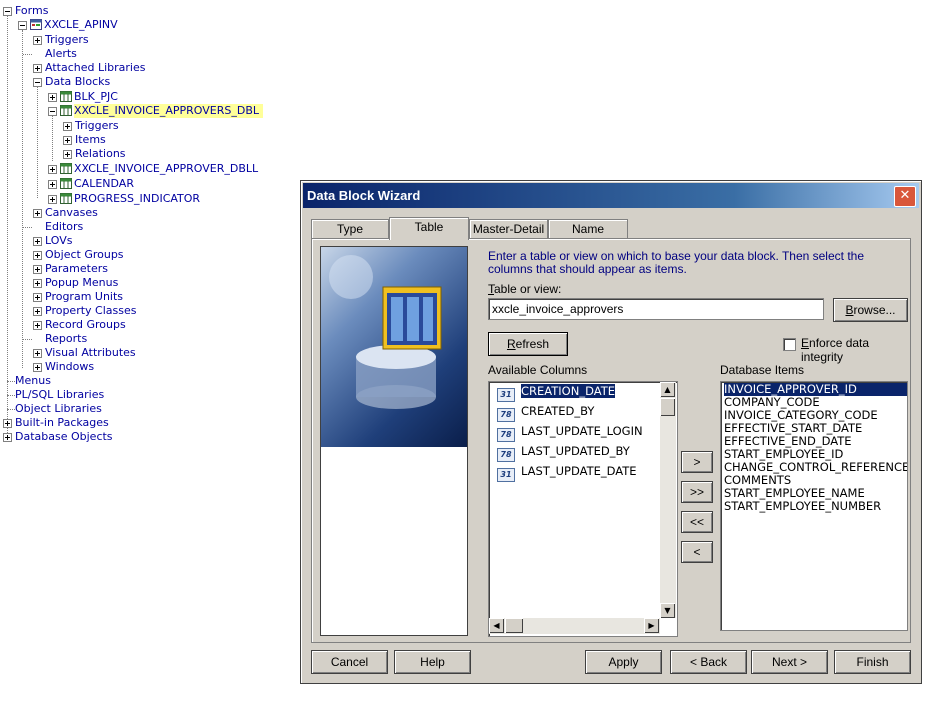 This screenshot has height=710, width=945. What do you see at coordinates (667, 389) in the screenshot?
I see `scroll-up-icon: ▲` at bounding box center [667, 389].